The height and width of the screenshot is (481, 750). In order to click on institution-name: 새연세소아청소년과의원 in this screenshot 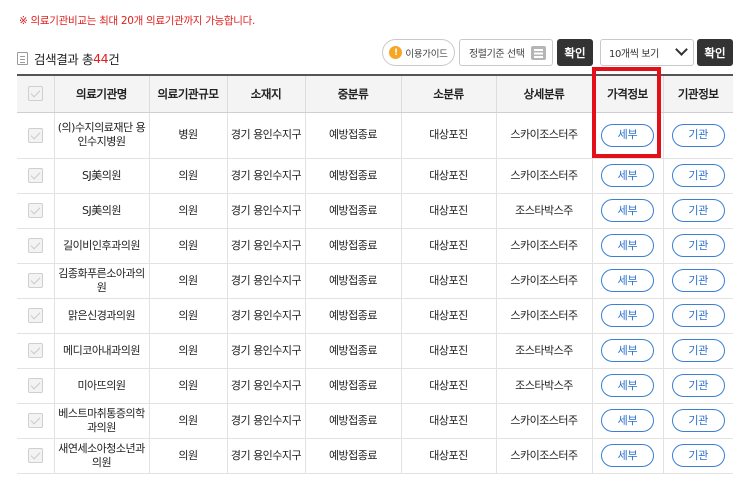, I will do `click(102, 456)`.